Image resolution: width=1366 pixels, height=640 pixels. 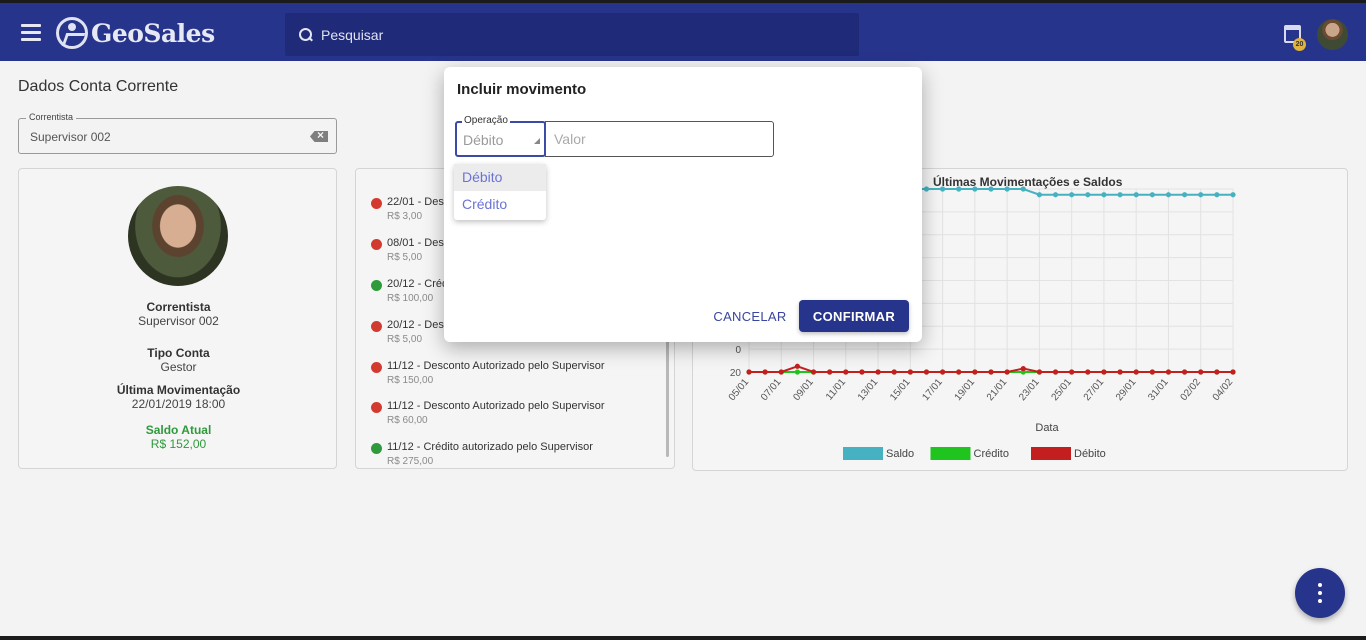 I want to click on more-actions-fab, so click(x=1320, y=593).